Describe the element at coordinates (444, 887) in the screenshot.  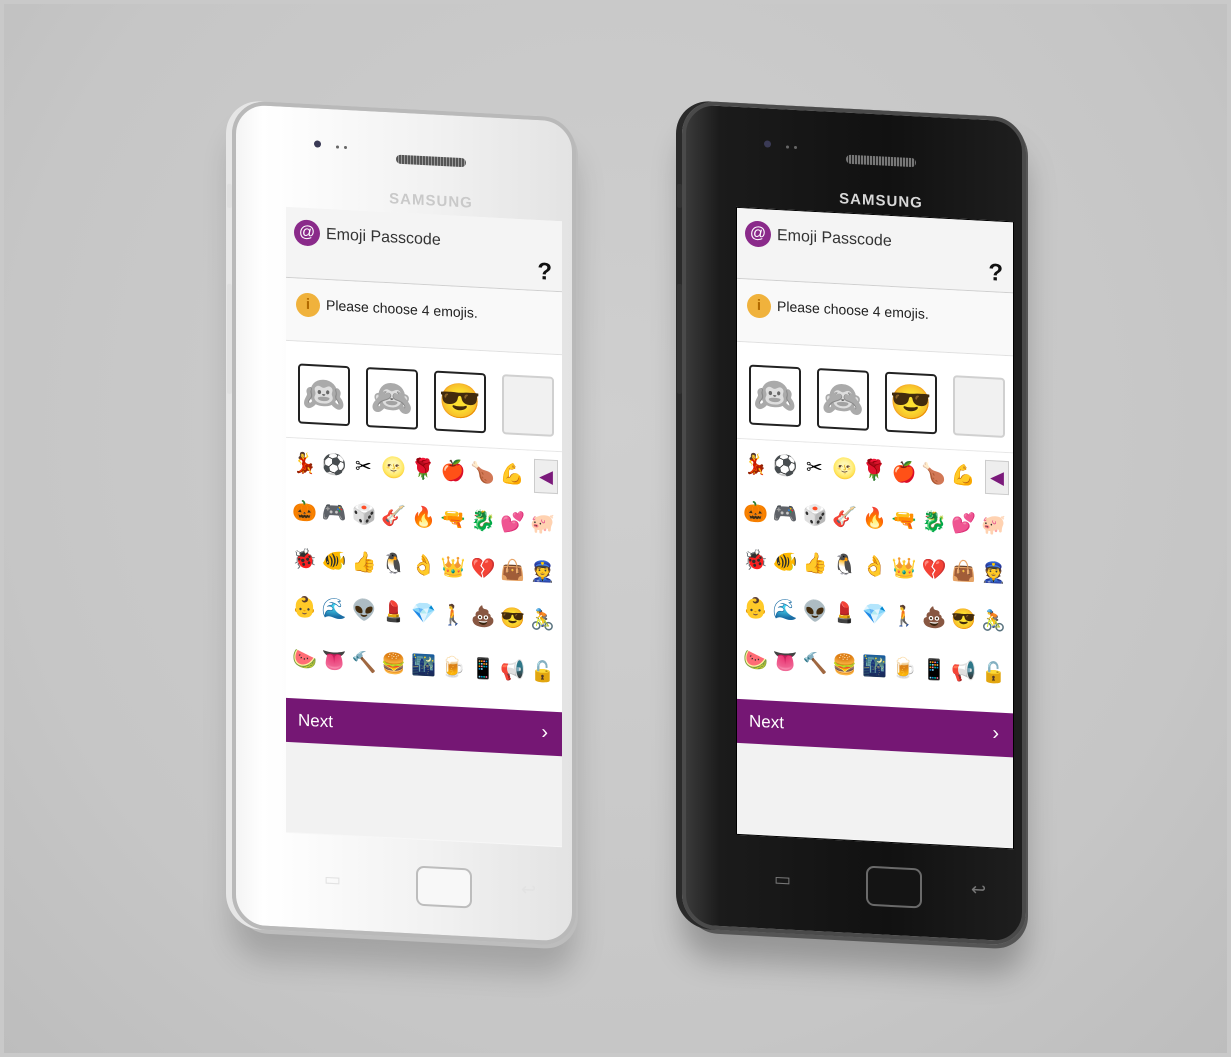
I see `home-button` at that location.